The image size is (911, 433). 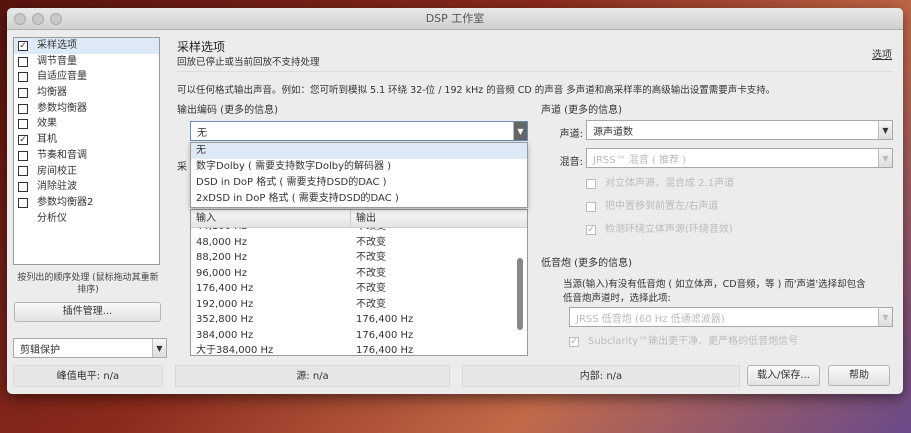 I want to click on mix-select: JRSS™ 混音 ( 推荐 ) ▼, so click(x=739, y=158).